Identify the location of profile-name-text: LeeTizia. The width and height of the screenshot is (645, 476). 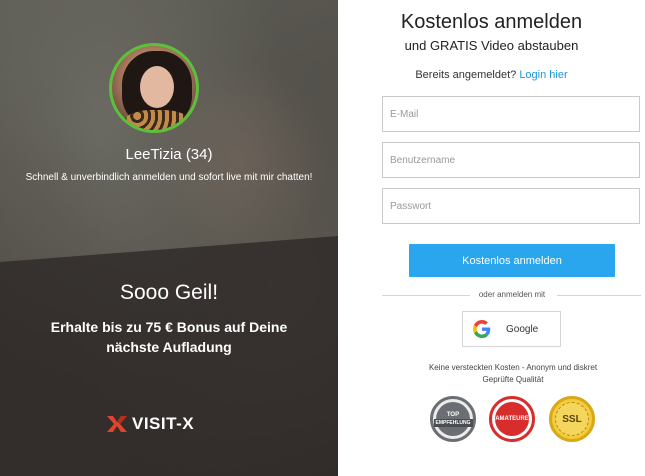
(153, 154).